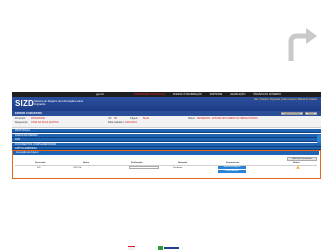 This screenshot has height=251, width=331. I want to click on protocol-value: PR00000000, so click(38, 118).